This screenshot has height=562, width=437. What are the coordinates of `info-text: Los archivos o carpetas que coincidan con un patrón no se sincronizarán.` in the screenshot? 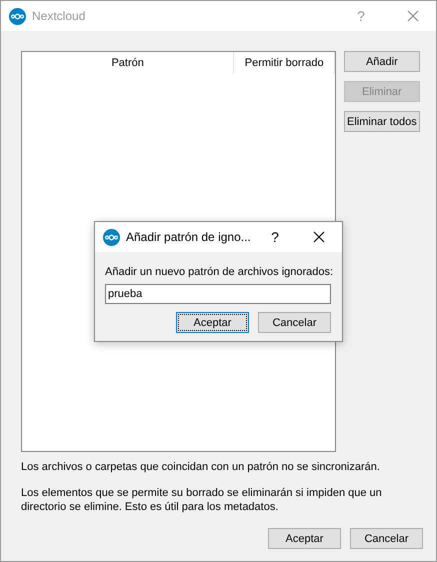 It's located at (201, 467).